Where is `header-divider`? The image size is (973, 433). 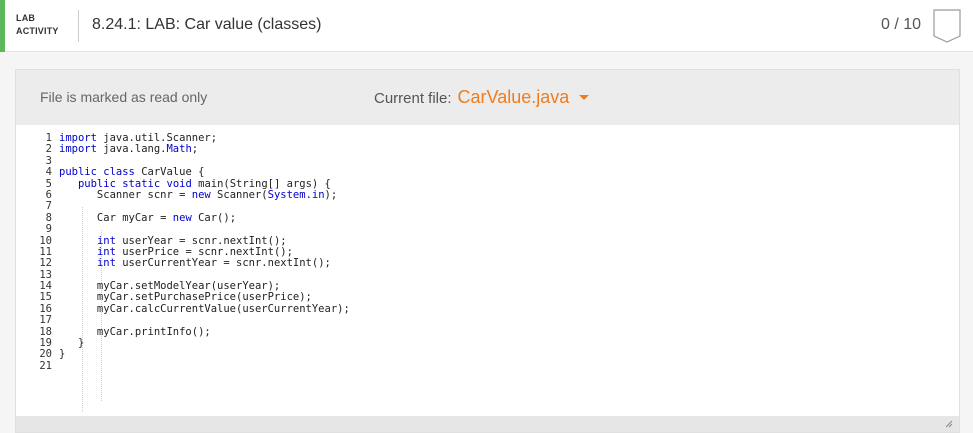 header-divider is located at coordinates (78, 26).